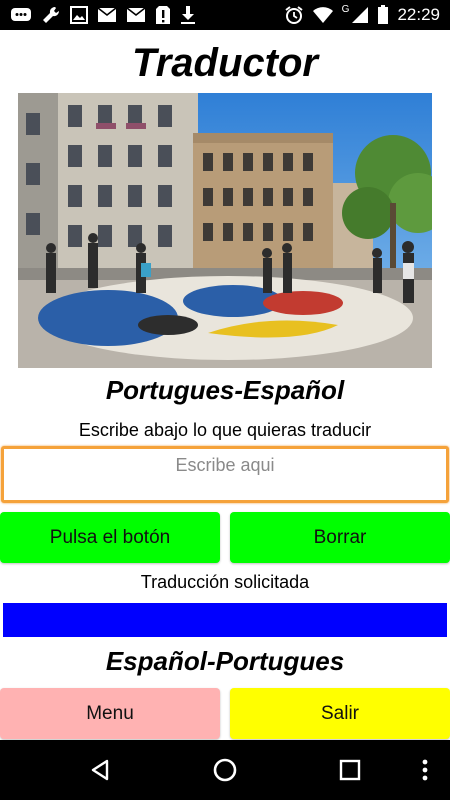  I want to click on translation-result, so click(225, 620).